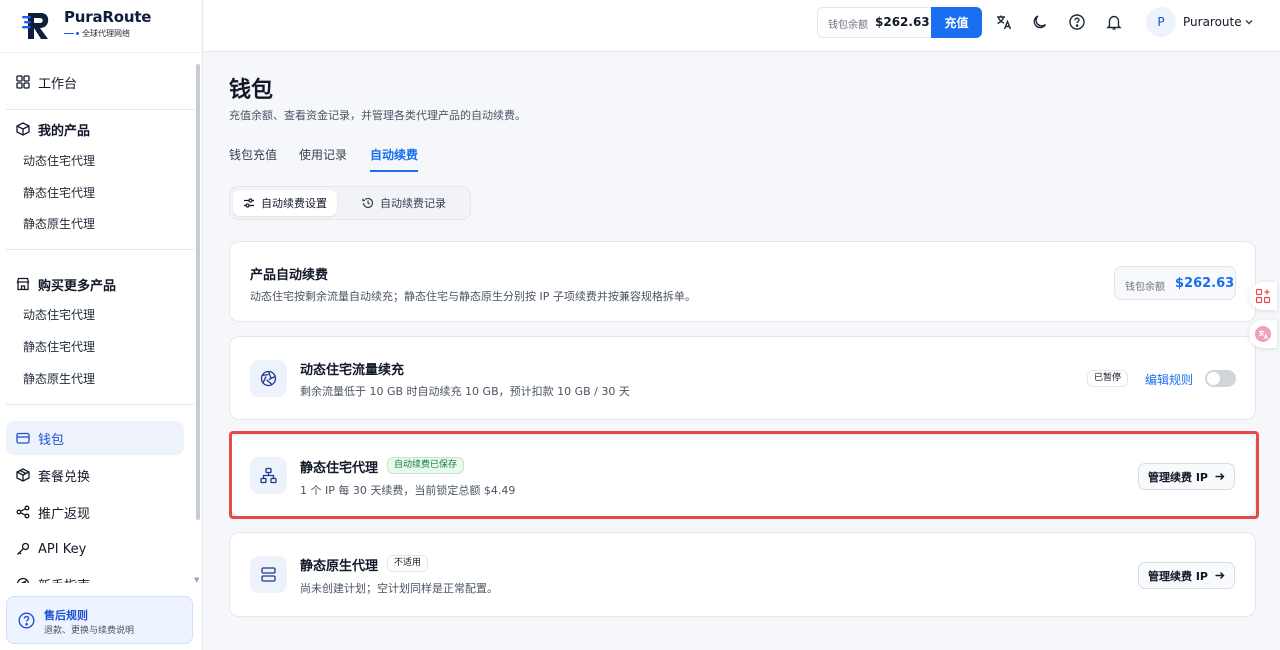 Image resolution: width=1280 pixels, height=650 pixels. Describe the element at coordinates (66, 615) in the screenshot. I see `help-title: 售后规则` at that location.